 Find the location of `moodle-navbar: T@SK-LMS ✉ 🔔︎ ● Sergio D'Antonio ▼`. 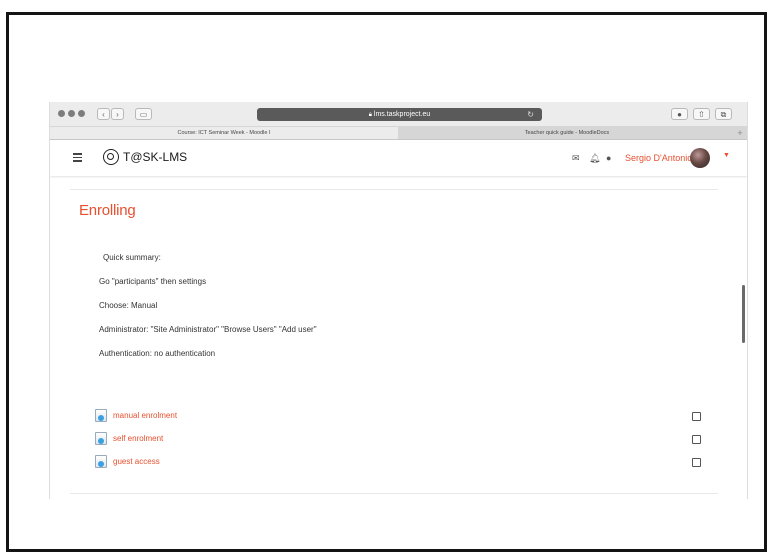

moodle-navbar: T@SK-LMS ✉ 🔔︎ ● Sergio D'Antonio ▼ is located at coordinates (398, 158).